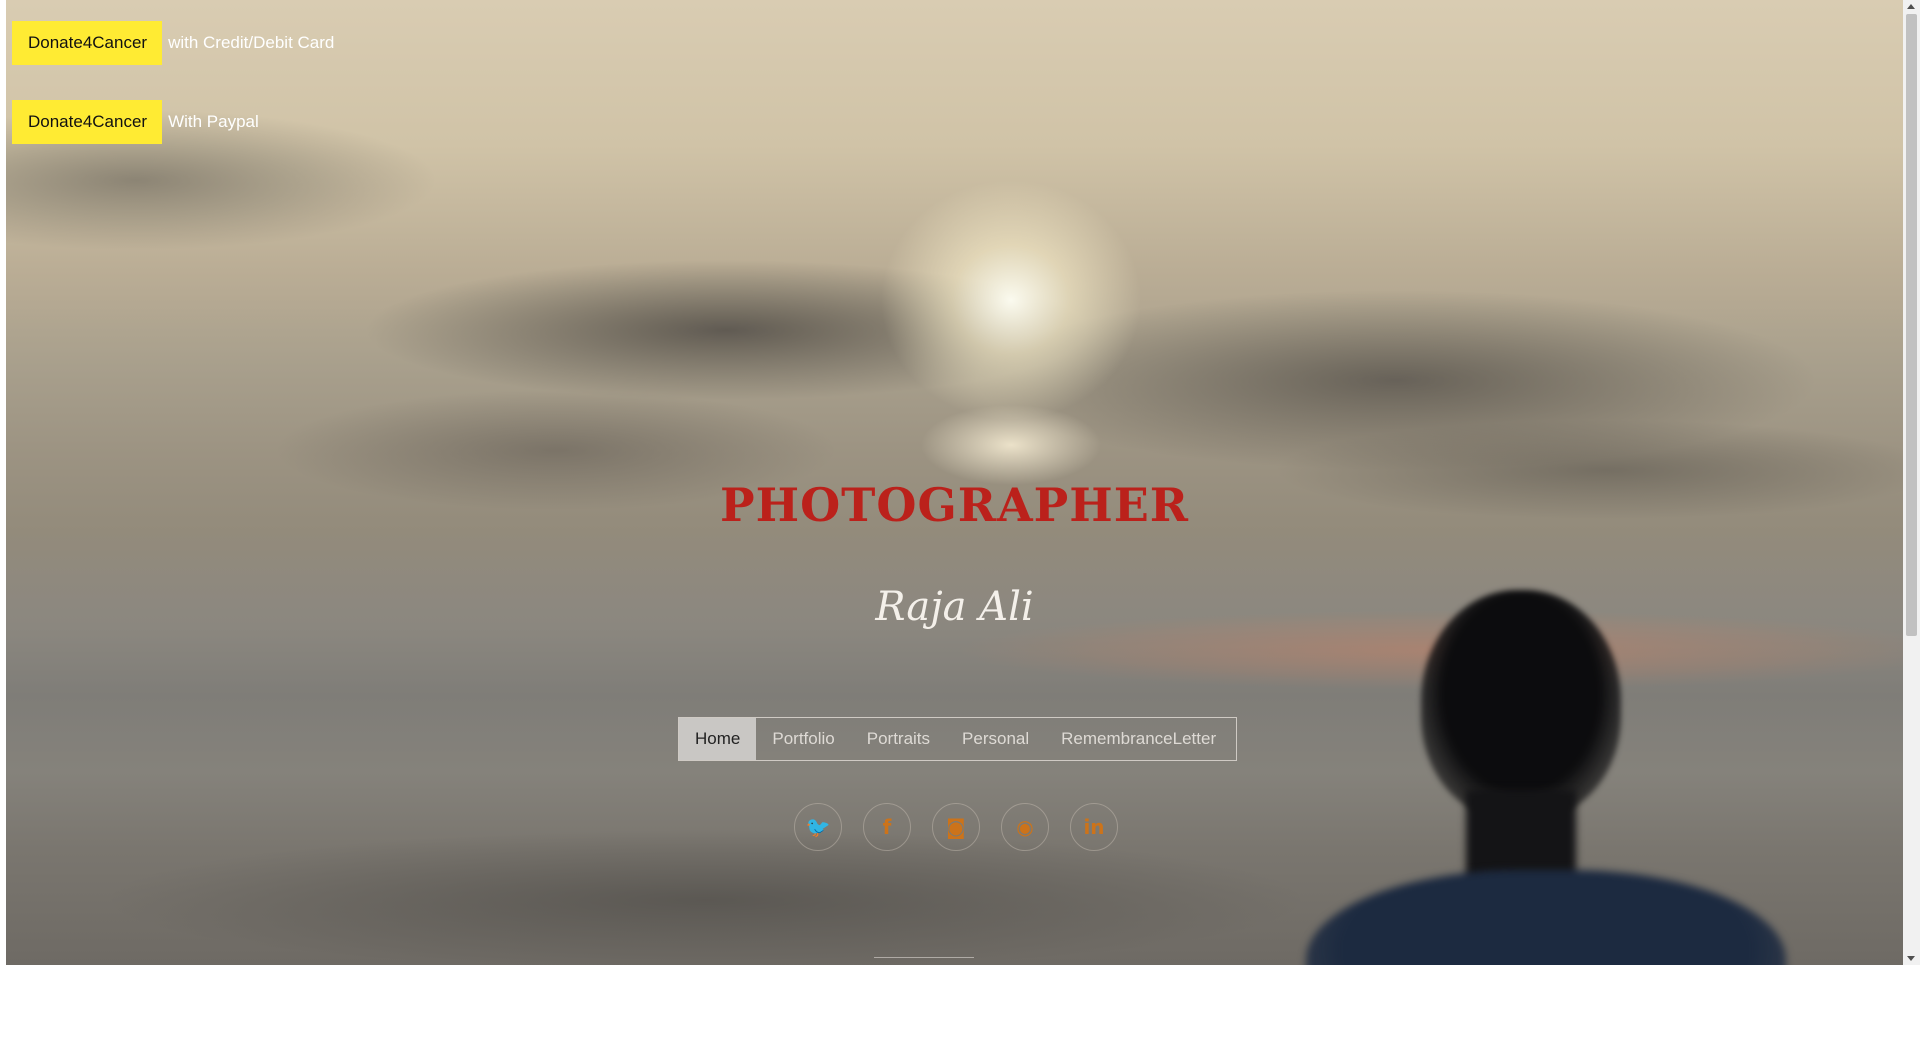  Describe the element at coordinates (1546, 917) in the screenshot. I see `person-silhouette-body` at that location.